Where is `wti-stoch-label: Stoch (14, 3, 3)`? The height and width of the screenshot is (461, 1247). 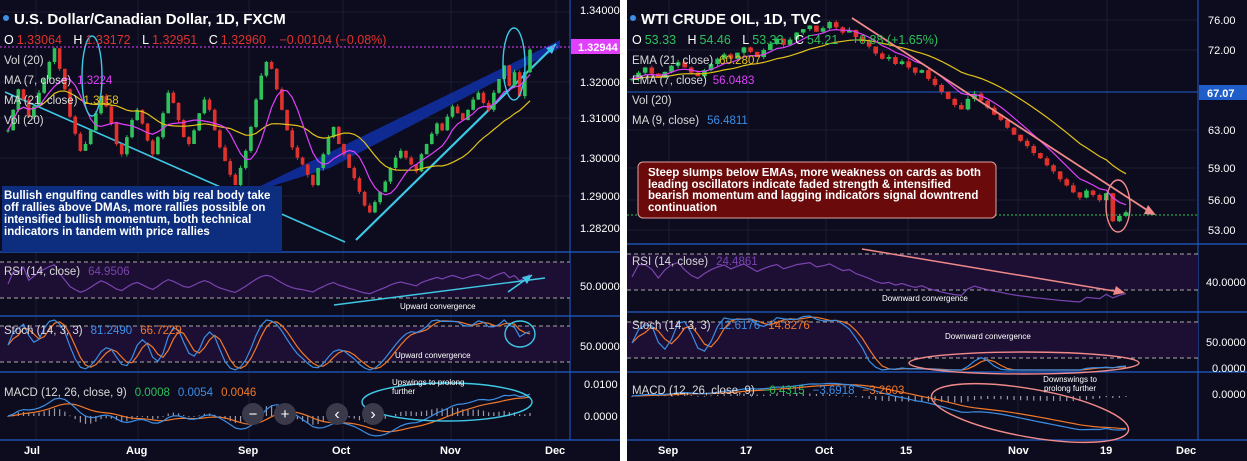
wti-stoch-label: Stoch (14, 3, 3) is located at coordinates (671, 326).